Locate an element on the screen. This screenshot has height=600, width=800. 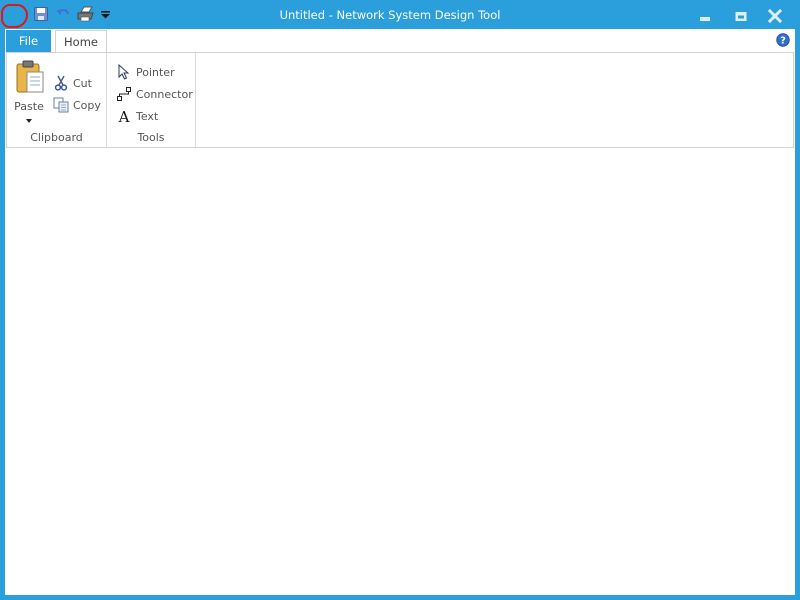
svg-text: A is located at coordinates (124, 116).